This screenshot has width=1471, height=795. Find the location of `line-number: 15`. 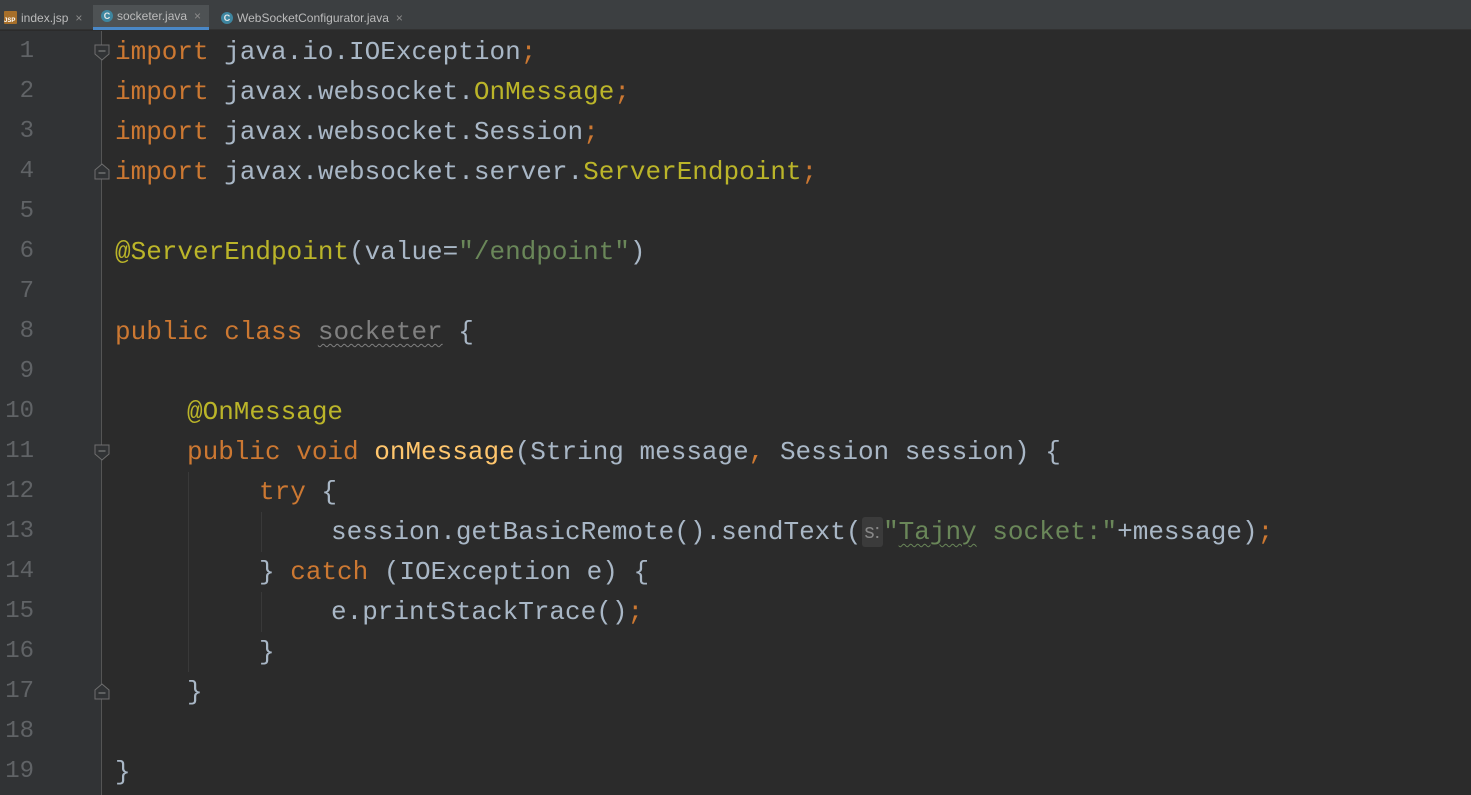

line-number: 15 is located at coordinates (19, 611).